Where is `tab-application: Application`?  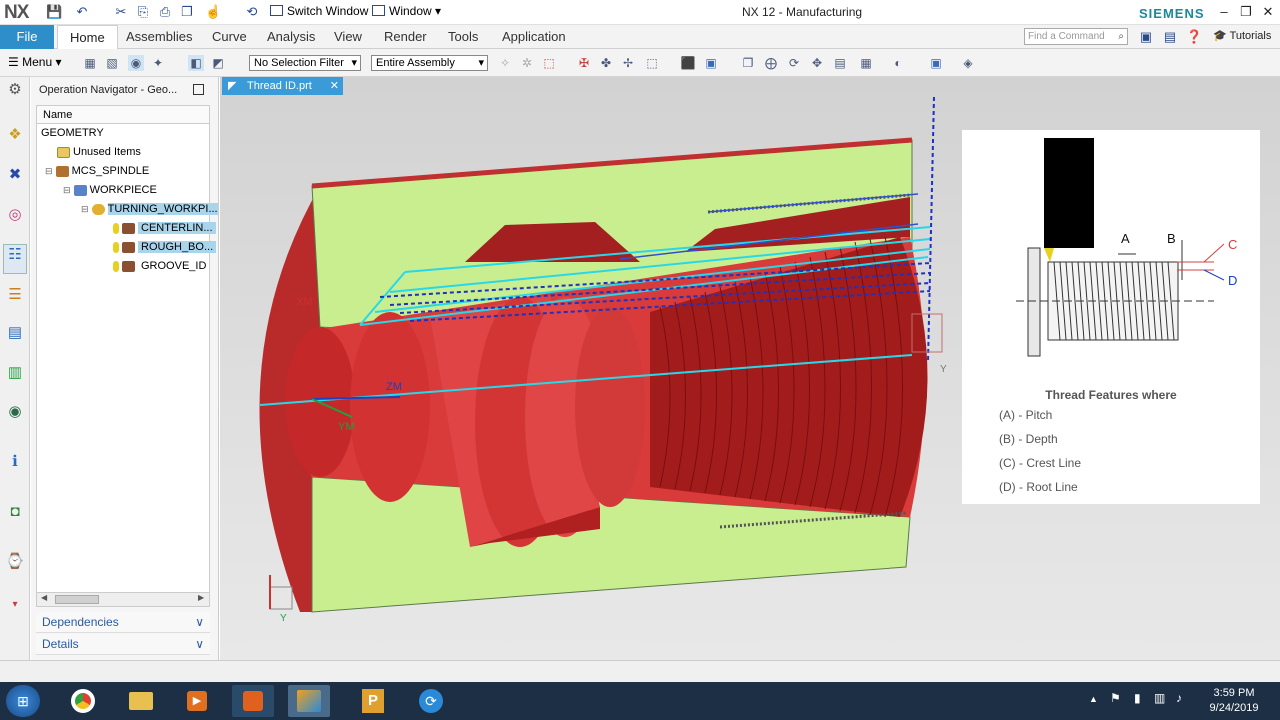 tab-application: Application is located at coordinates (534, 37).